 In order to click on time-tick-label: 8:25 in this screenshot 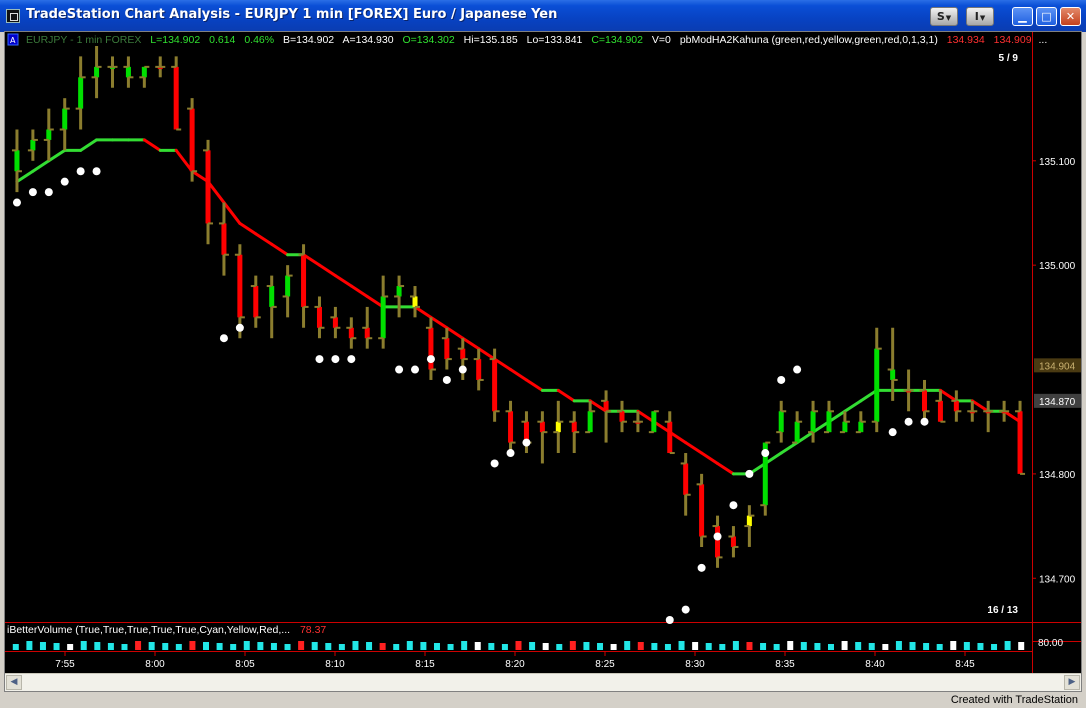, I will do `click(605, 664)`.